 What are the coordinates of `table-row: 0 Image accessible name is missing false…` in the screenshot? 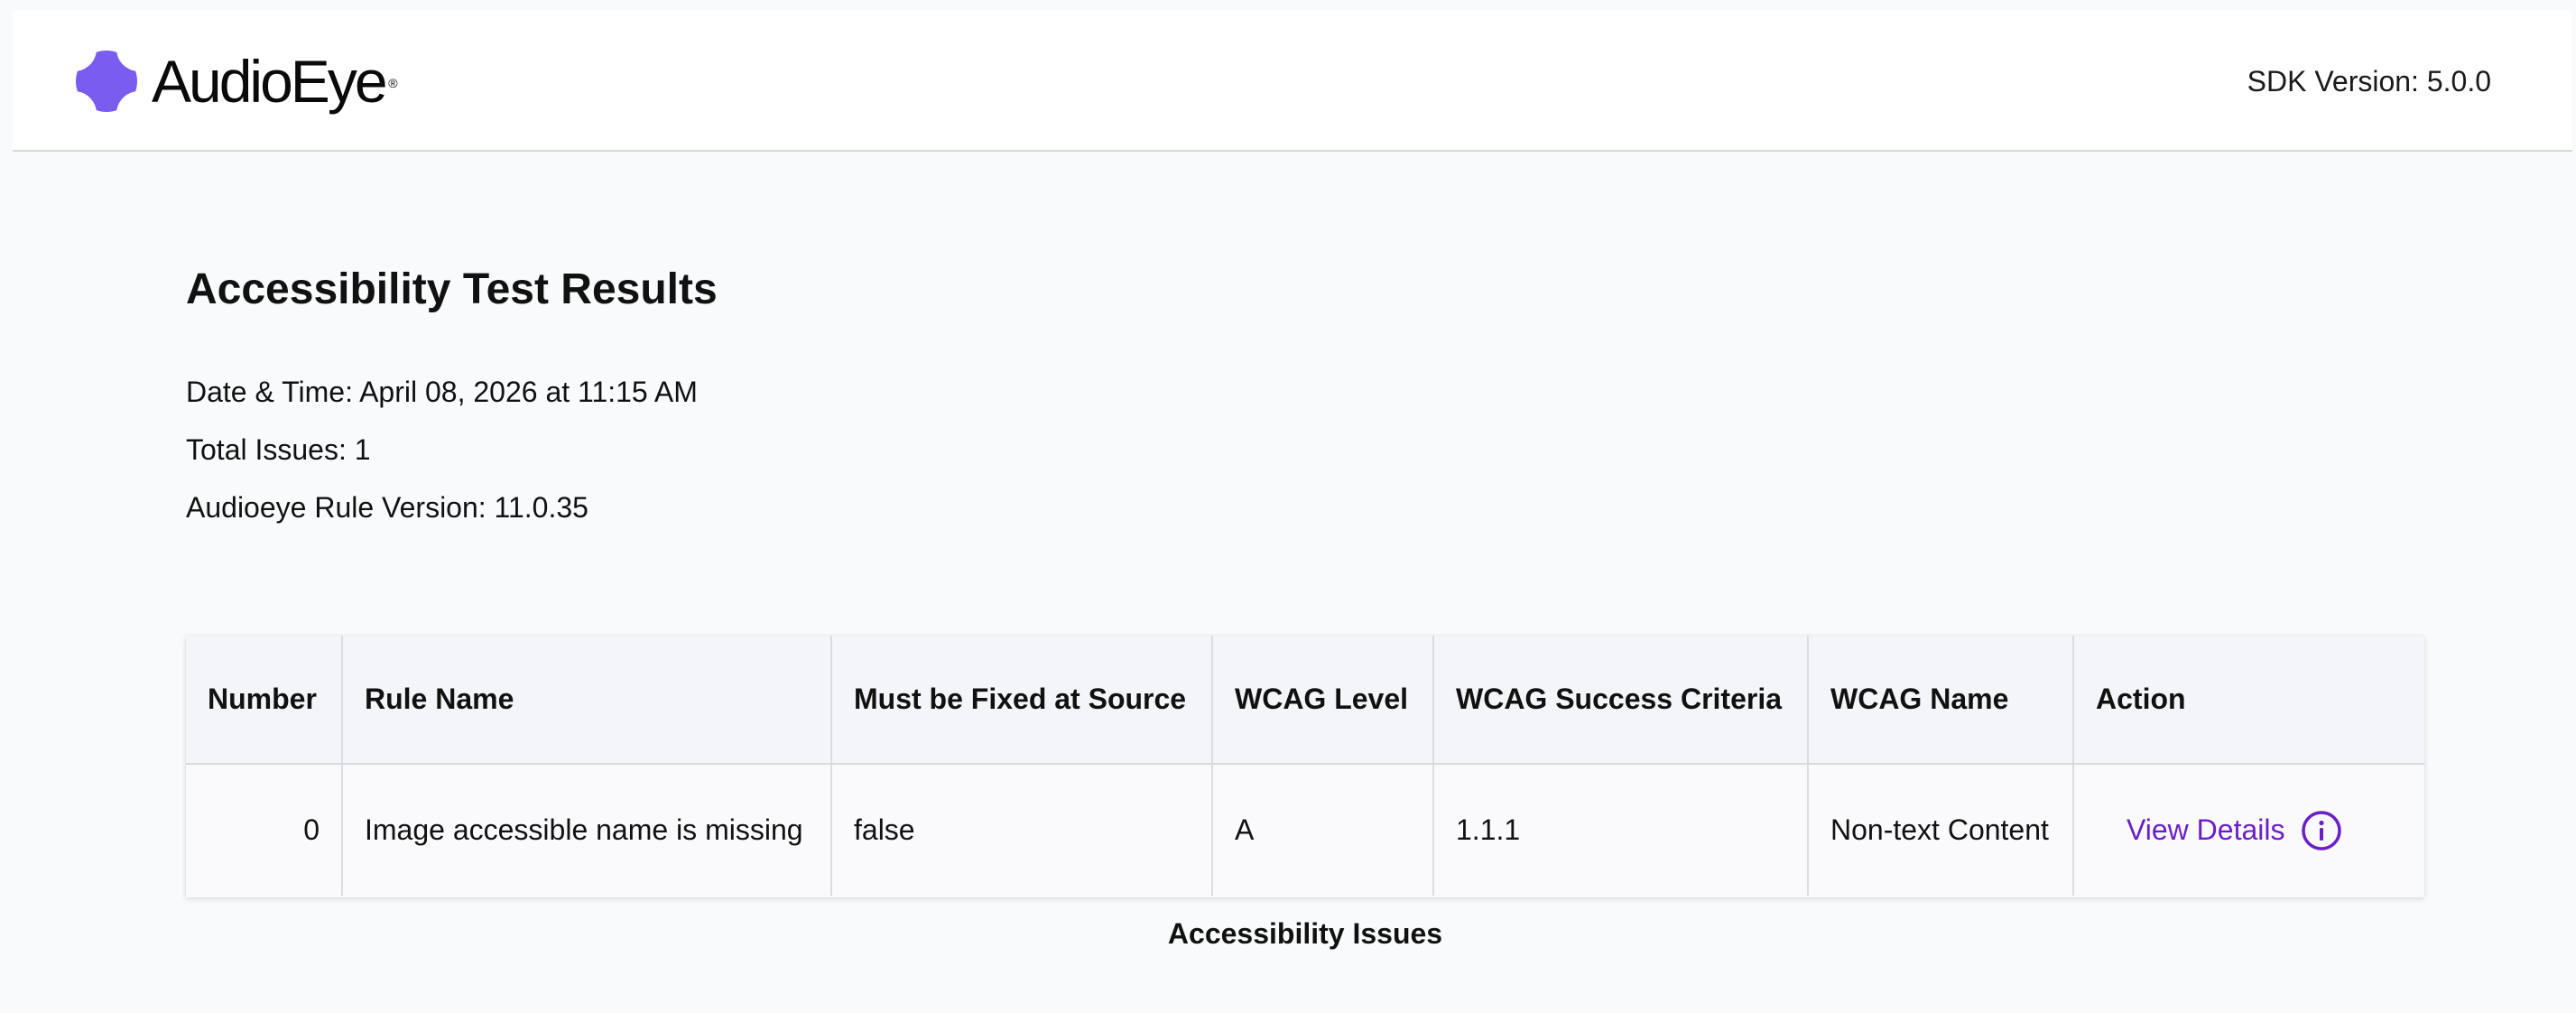 It's located at (1305, 830).